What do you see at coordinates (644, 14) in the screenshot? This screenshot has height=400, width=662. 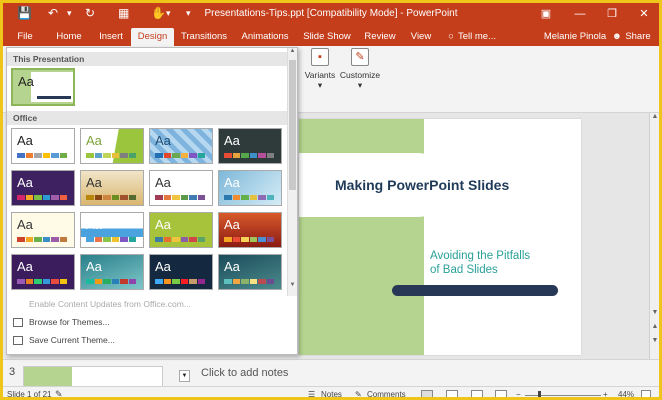 I see `close-icon: ✕` at bounding box center [644, 14].